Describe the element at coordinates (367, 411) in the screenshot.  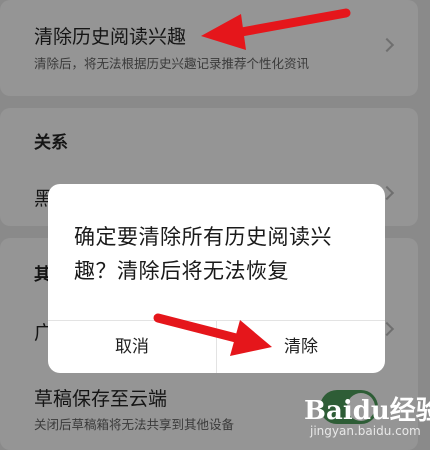
I see `watermark-logo: Baidu经验` at that location.